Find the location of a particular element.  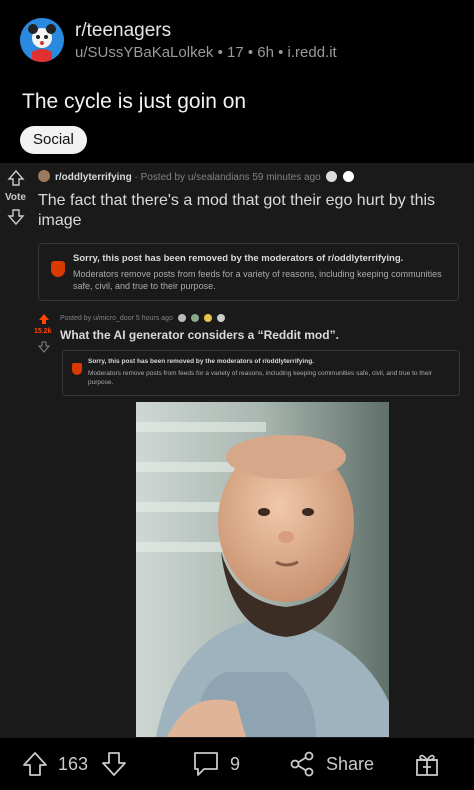

screenshot-subreddit: r/oddlyterrifying is located at coordinates (93, 177).